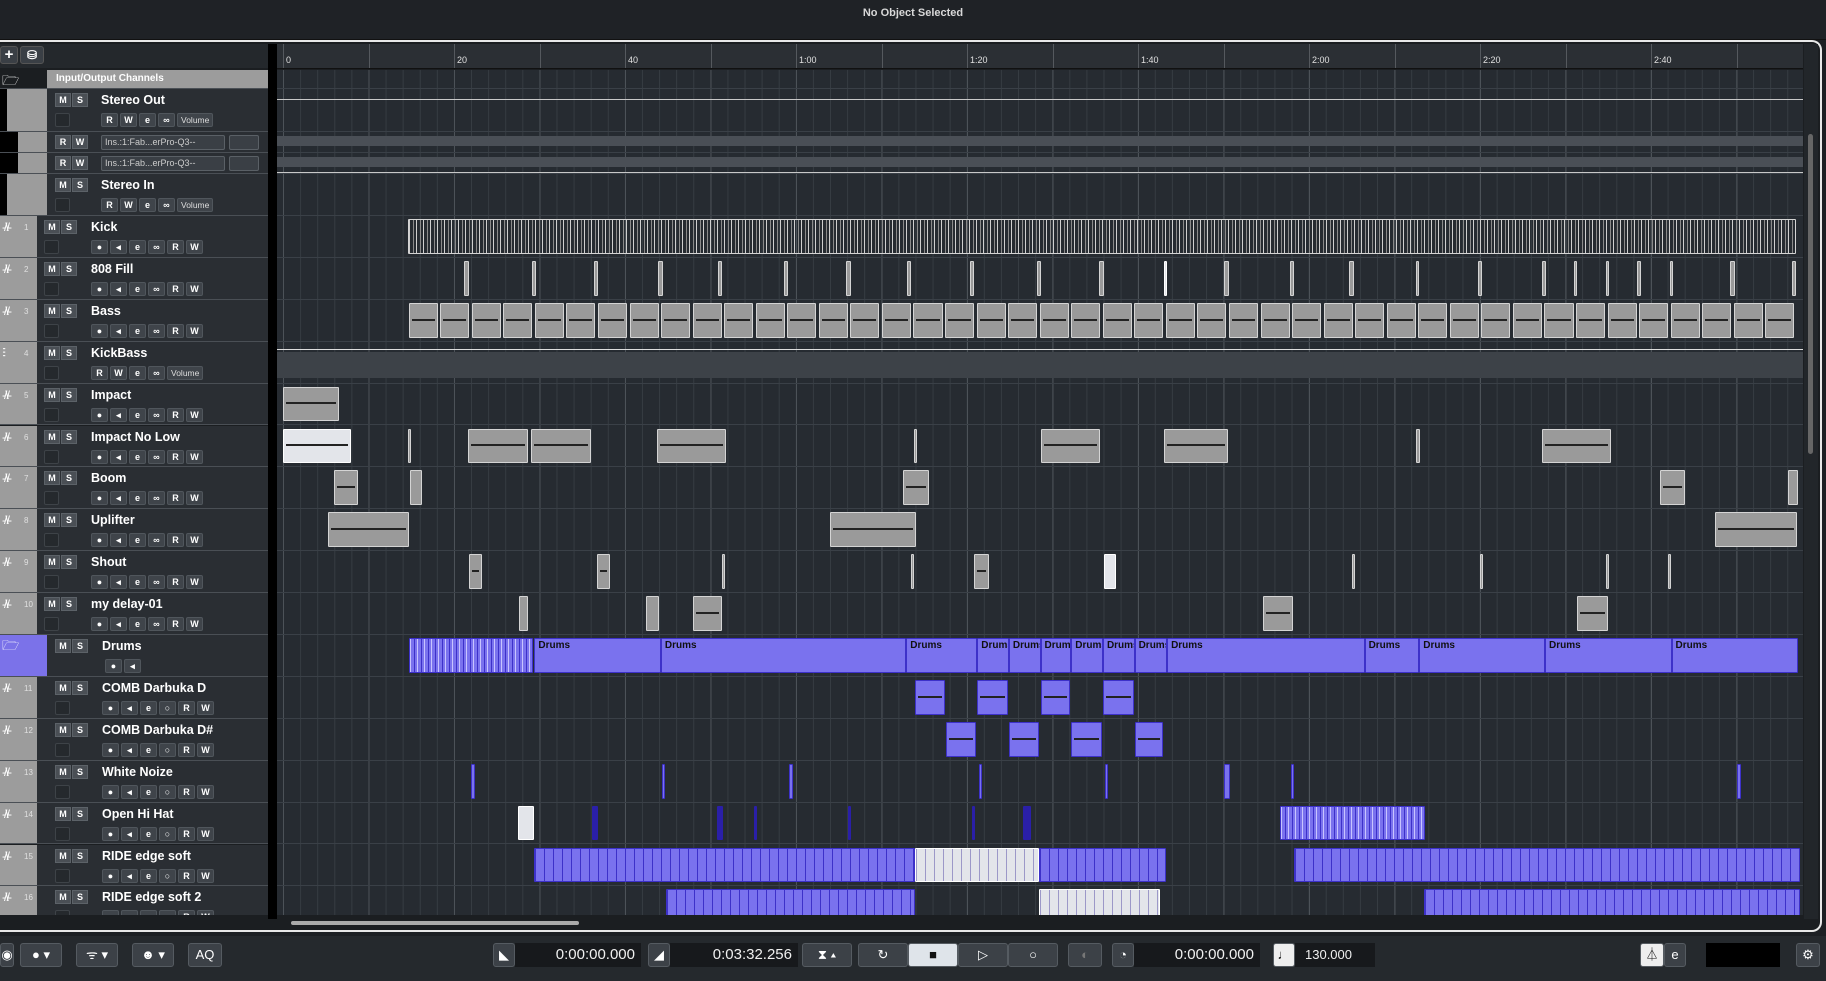  What do you see at coordinates (1808, 955) in the screenshot?
I see `settings-icon: ⚙` at bounding box center [1808, 955].